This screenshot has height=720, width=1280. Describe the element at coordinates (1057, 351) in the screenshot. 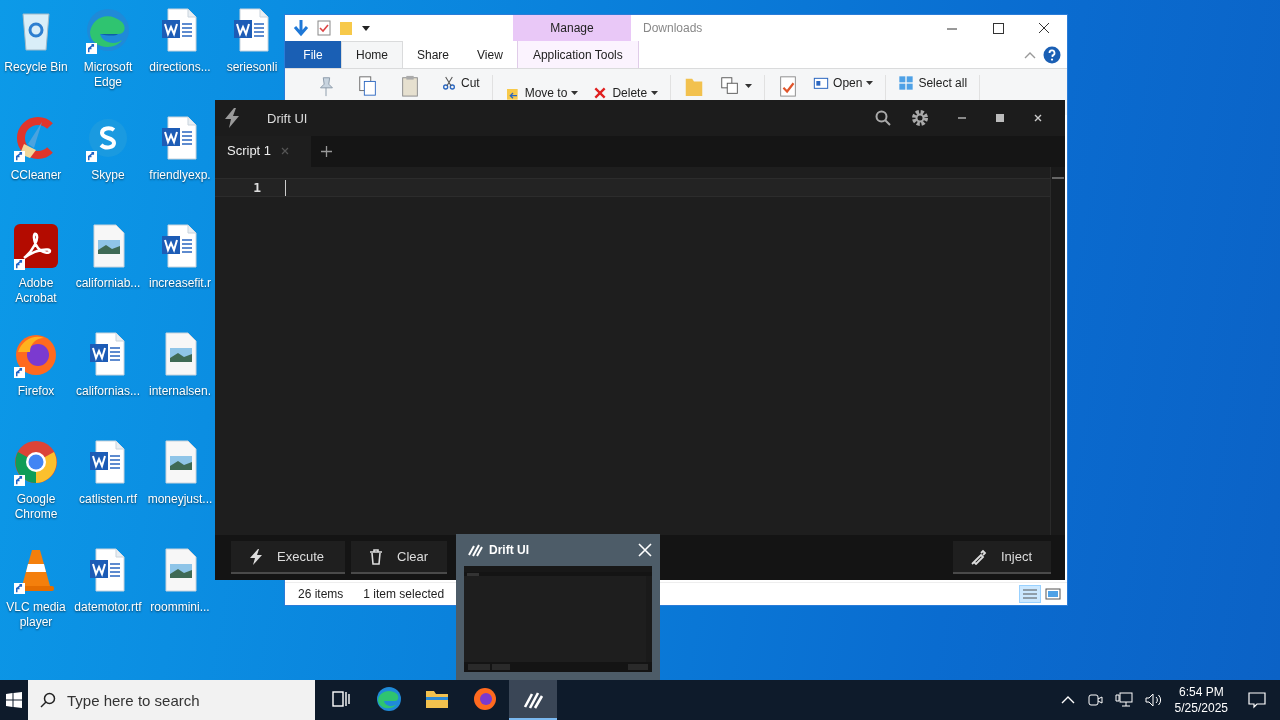

I see `scrollbar` at that location.